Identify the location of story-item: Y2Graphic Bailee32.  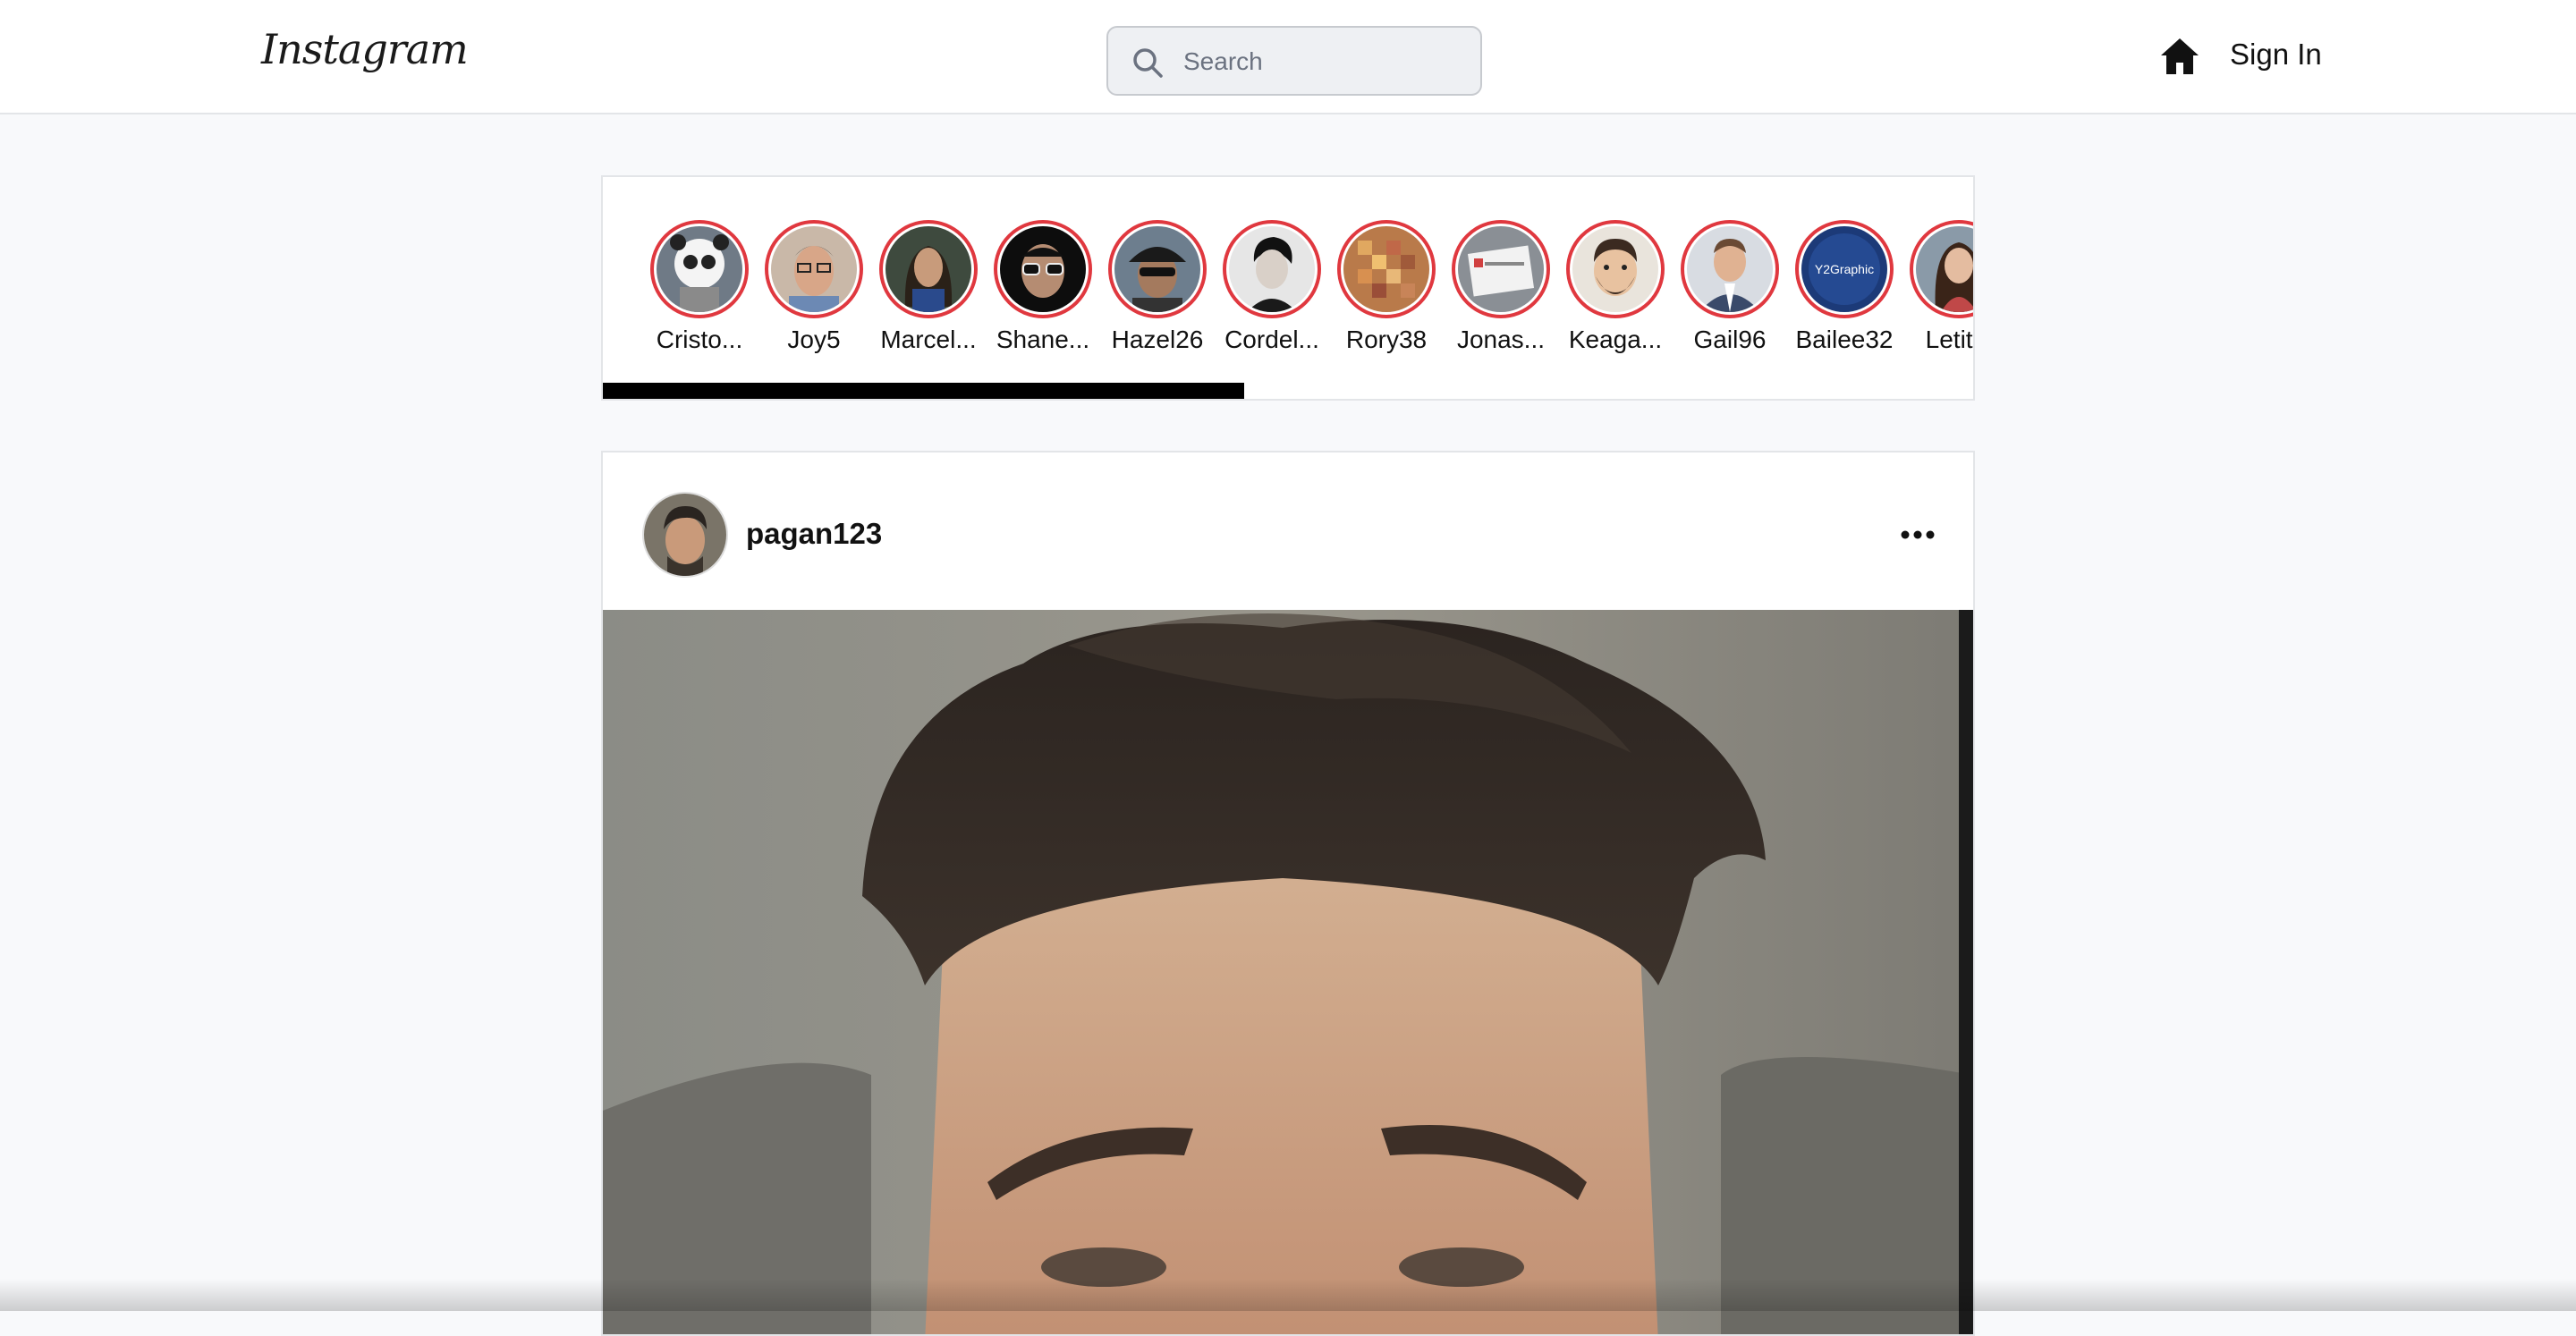
(1844, 287).